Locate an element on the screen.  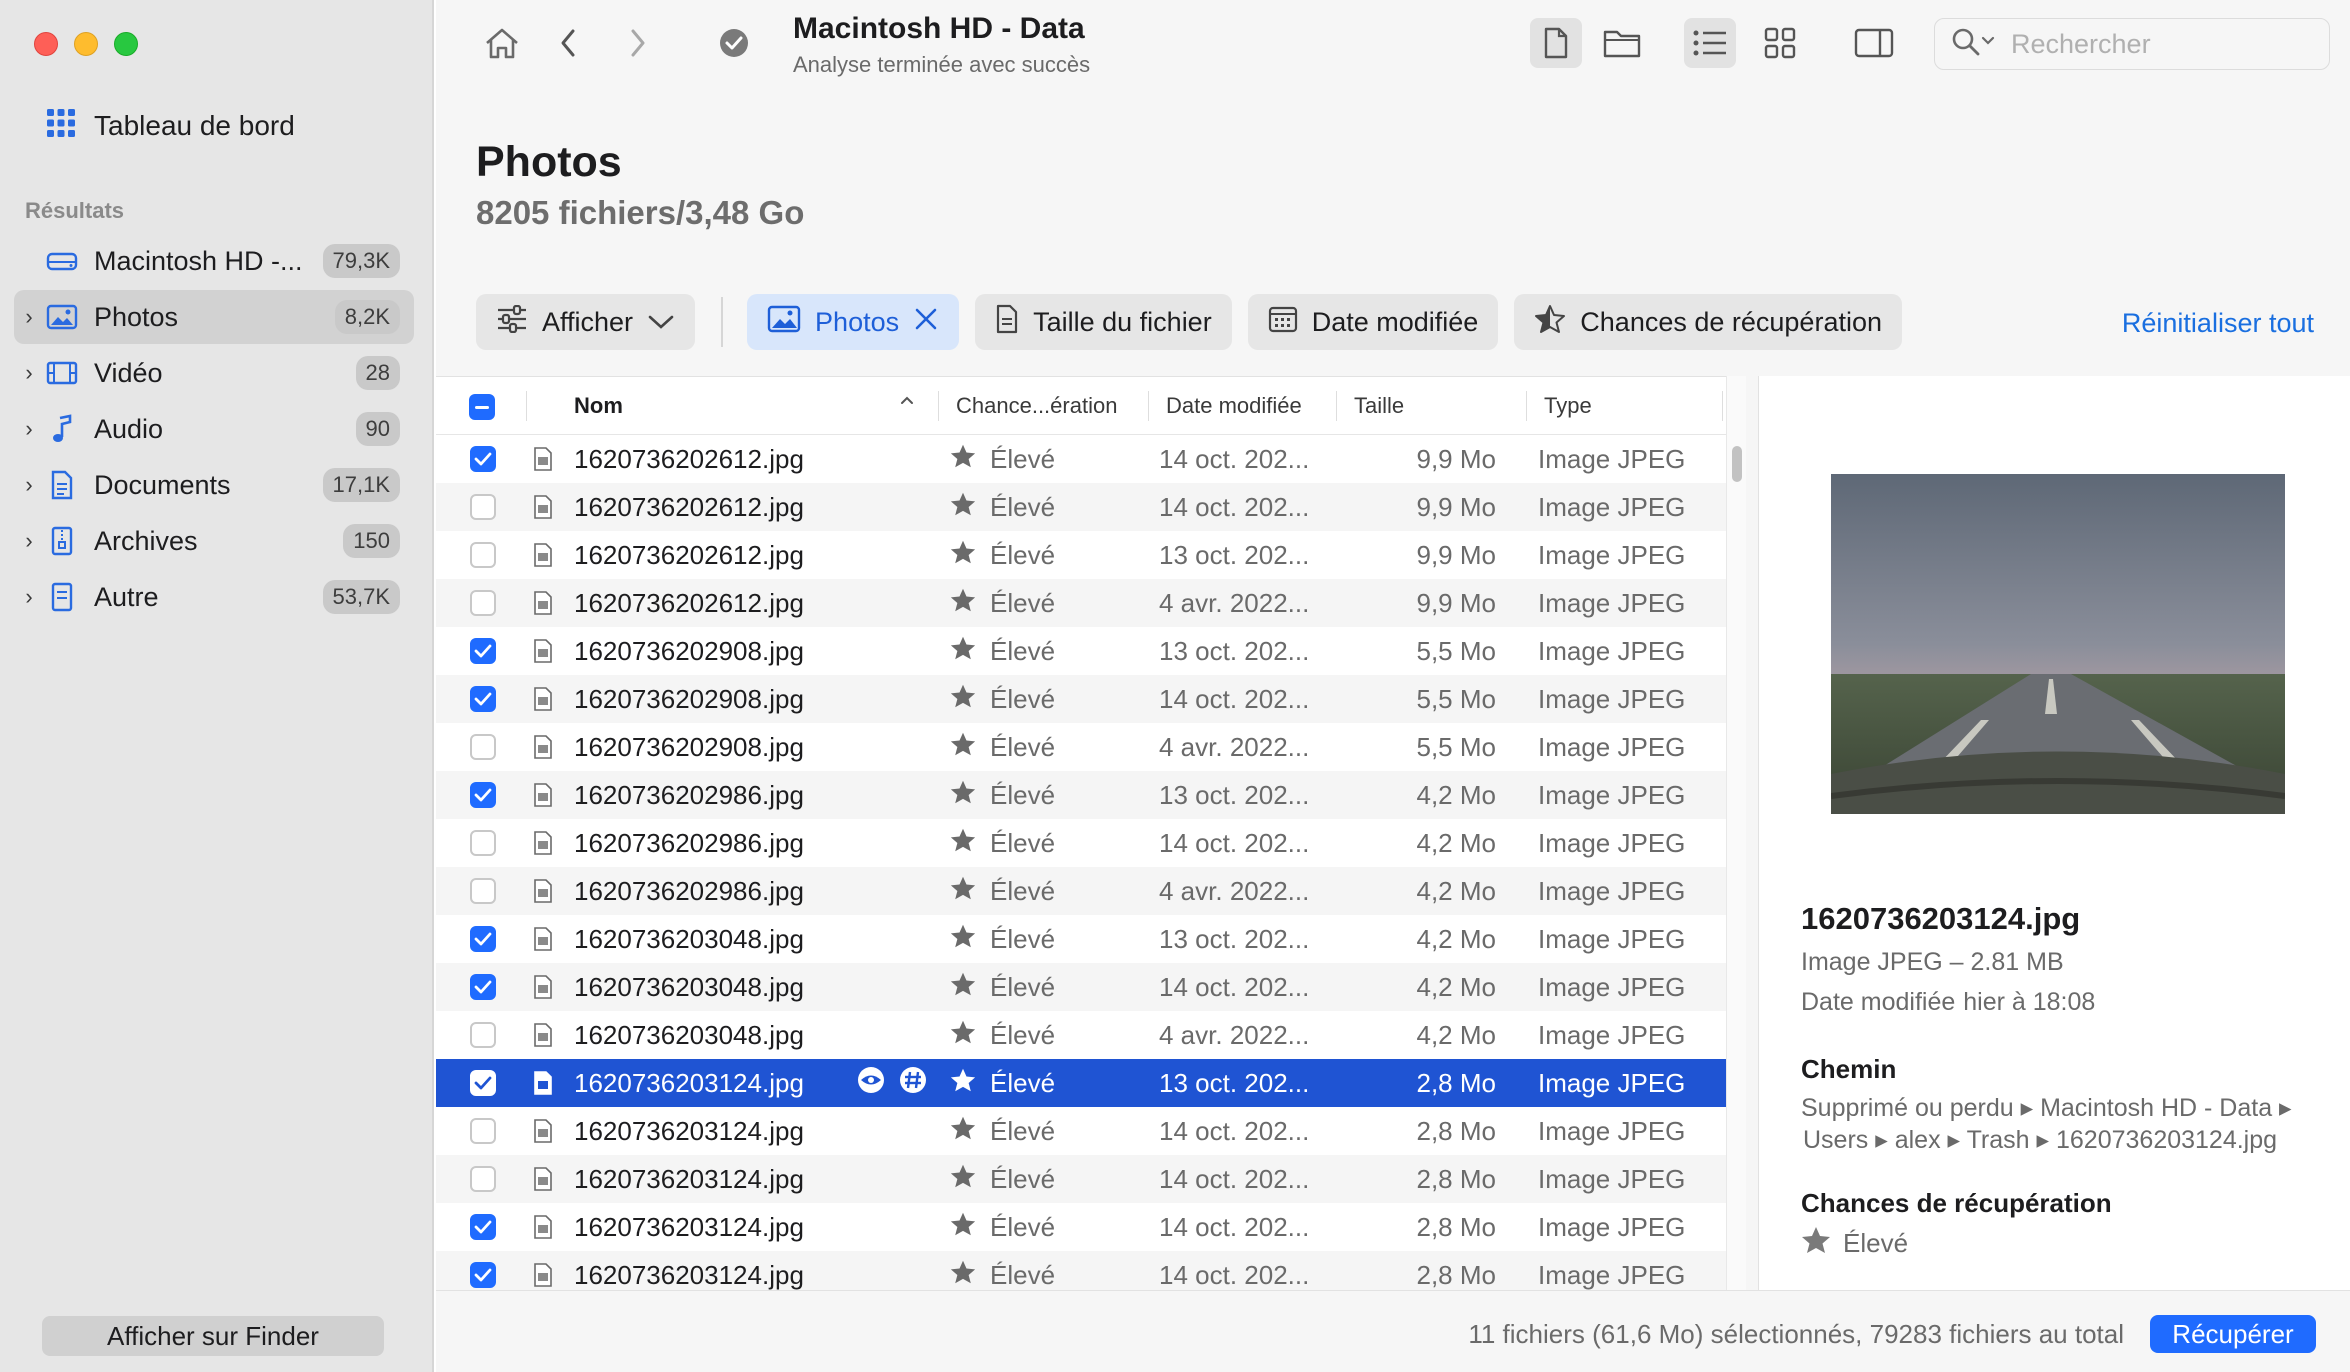
list-view-icon is located at coordinates (1710, 43).